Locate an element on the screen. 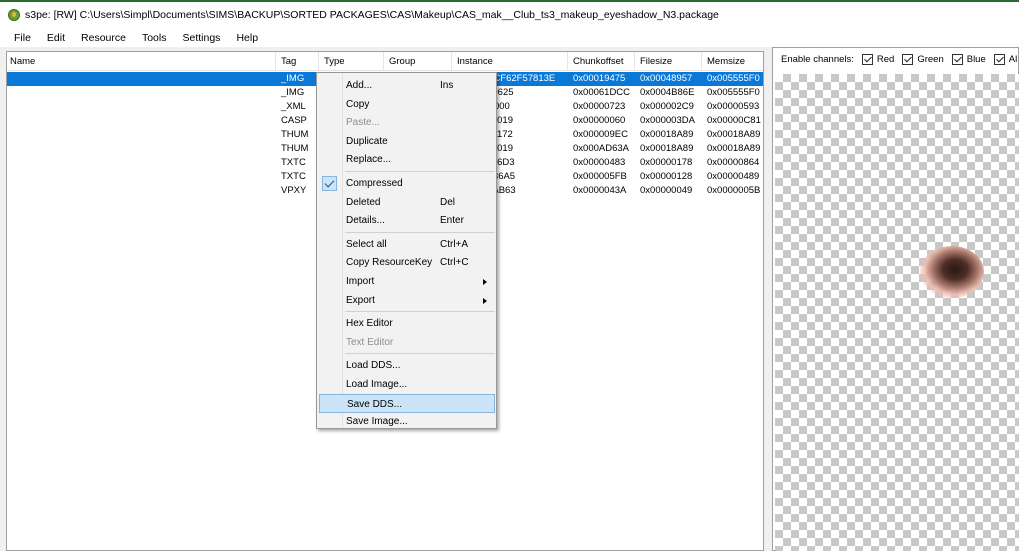 The width and height of the screenshot is (1019, 551). cell-chunkoffset: 0x00019475 is located at coordinates (599, 78).